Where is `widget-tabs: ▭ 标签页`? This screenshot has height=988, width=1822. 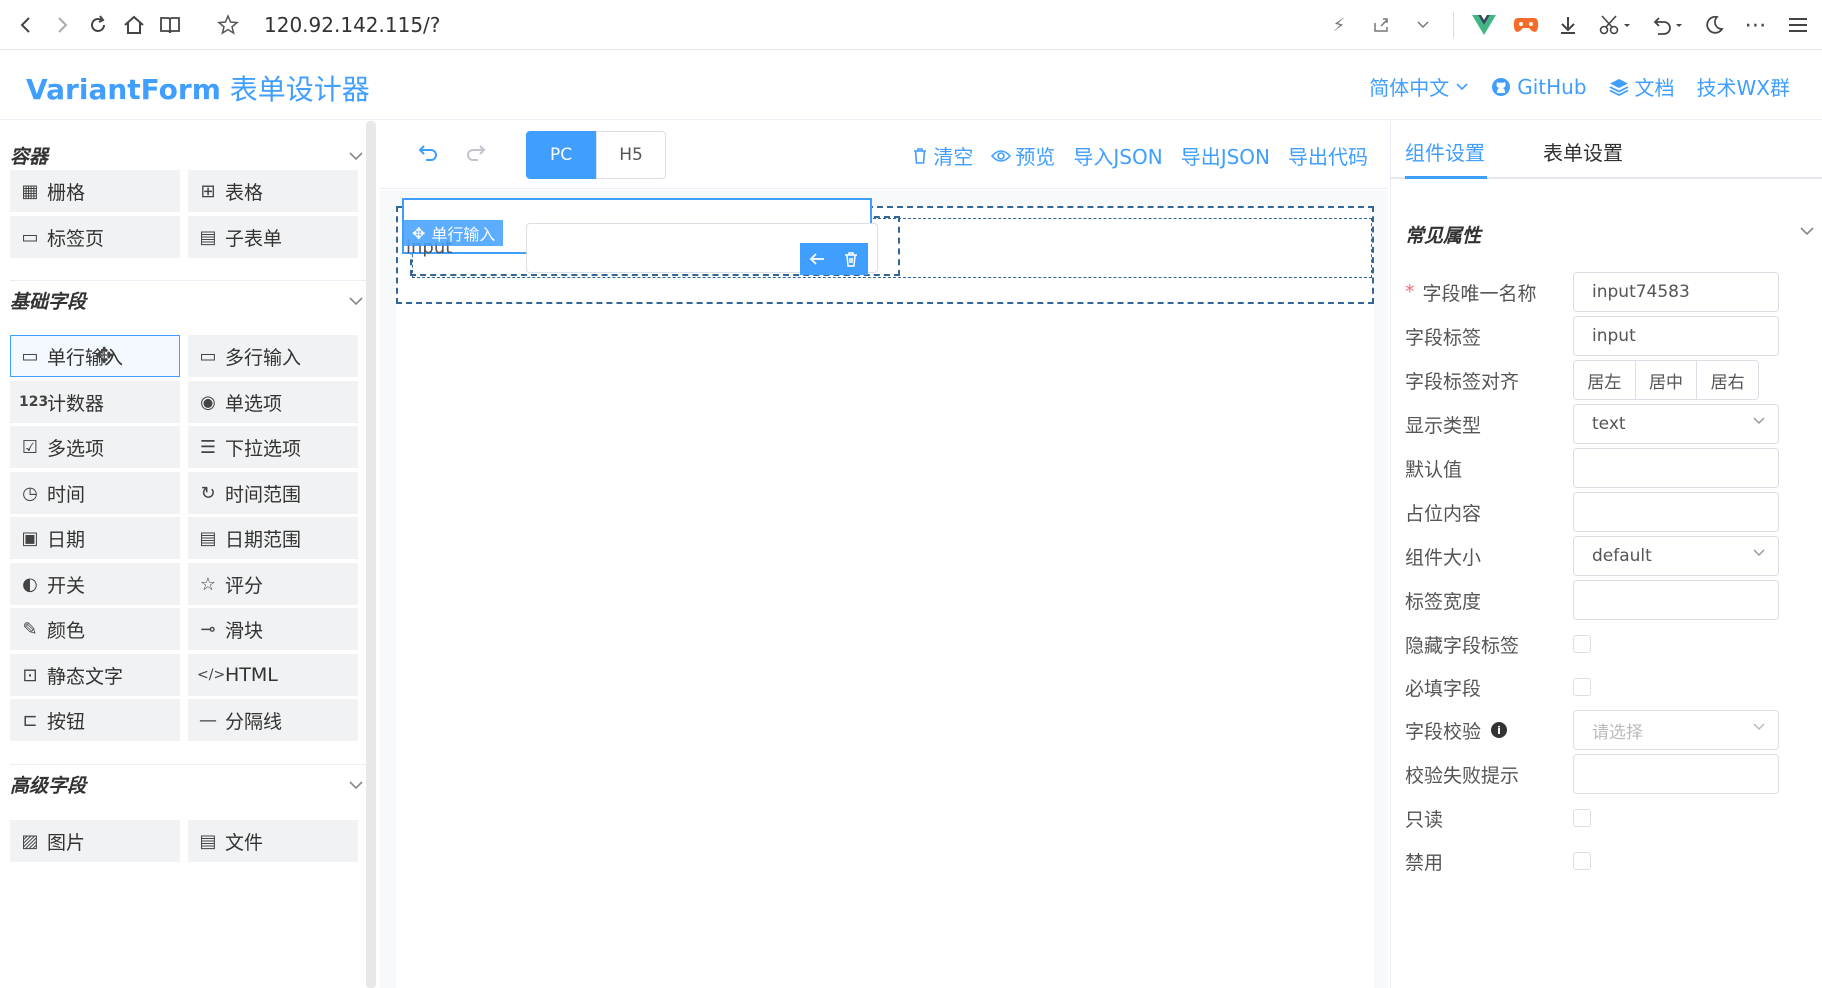 widget-tabs: ▭ 标签页 is located at coordinates (95, 237).